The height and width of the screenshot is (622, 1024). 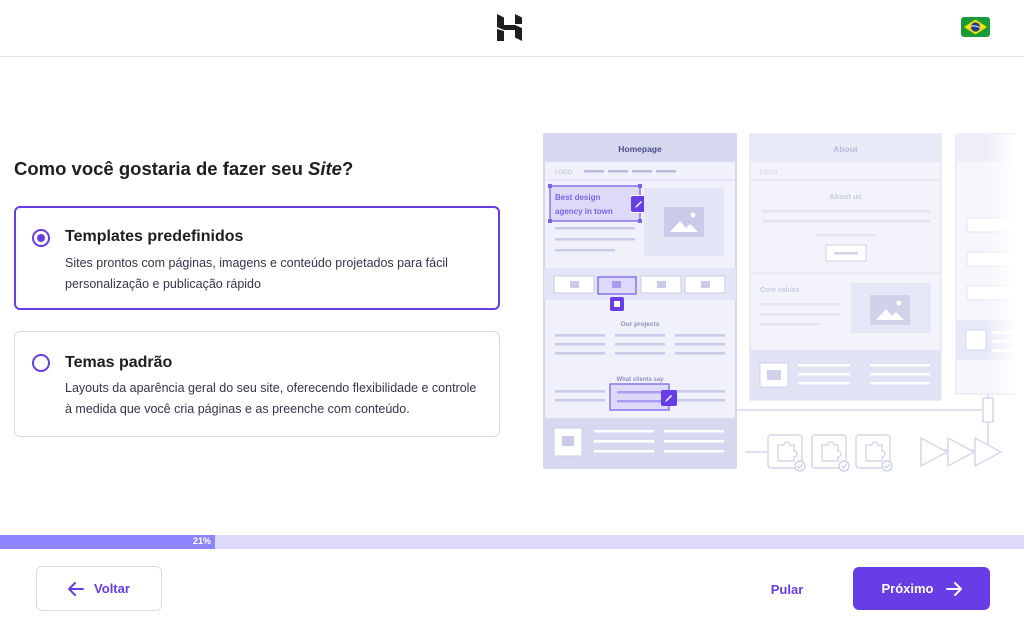 I want to click on title-emphasis: Site, so click(x=325, y=168).